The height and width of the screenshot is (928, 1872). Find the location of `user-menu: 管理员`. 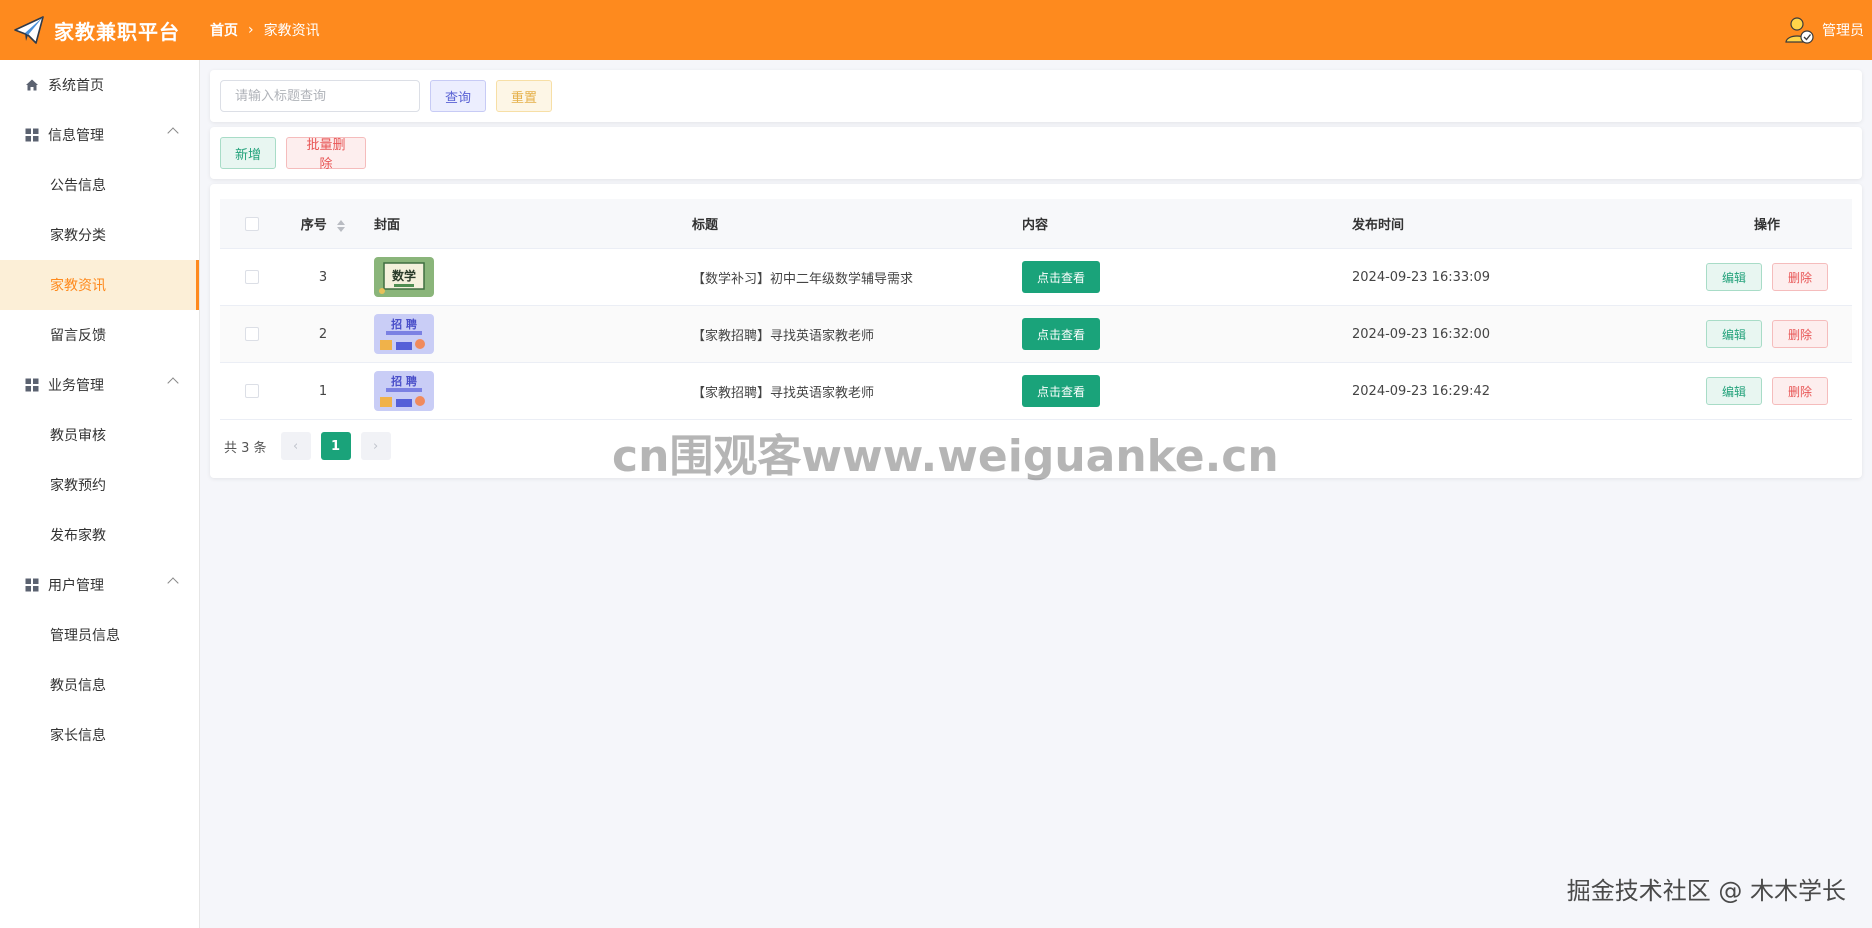

user-menu: 管理员 is located at coordinates (1824, 30).